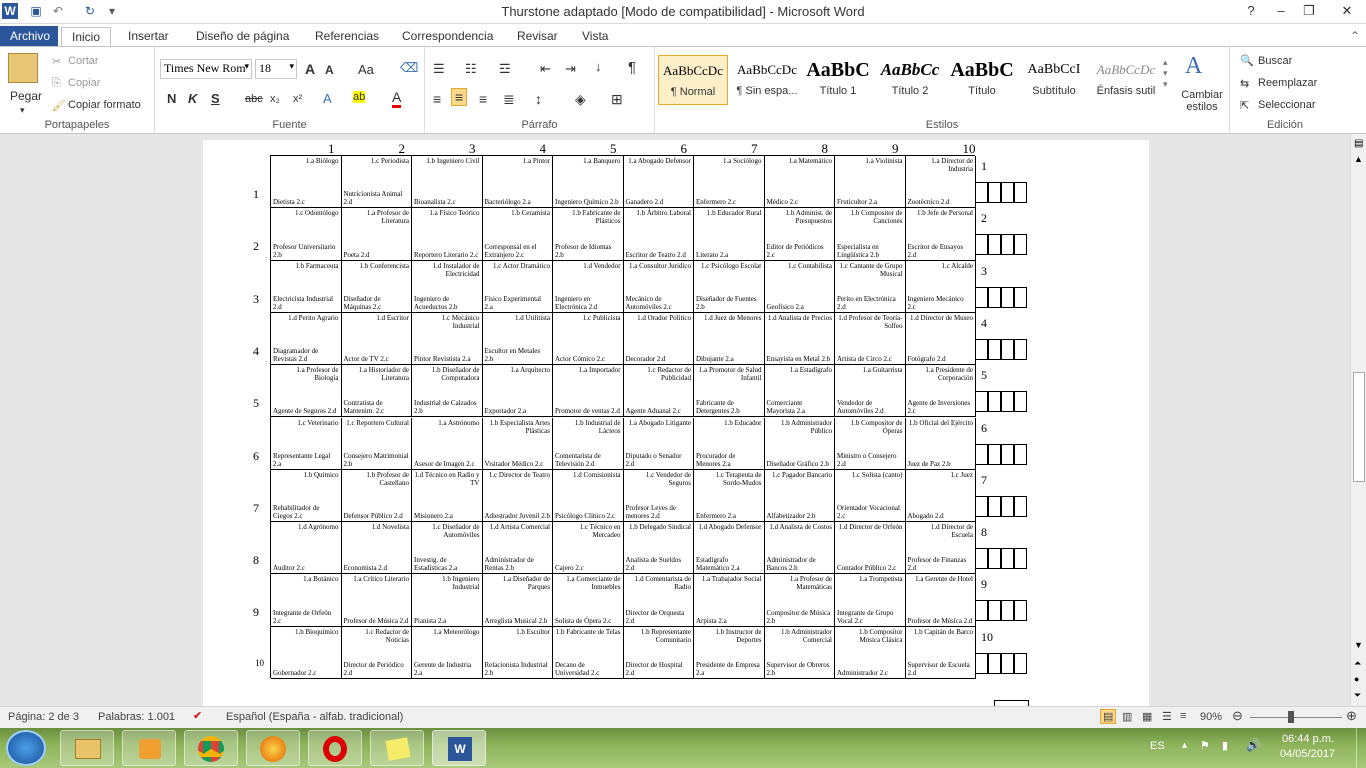  Describe the element at coordinates (376, 548) in the screenshot. I see `table-cell: 1.d Novelista Economista 2.d` at that location.